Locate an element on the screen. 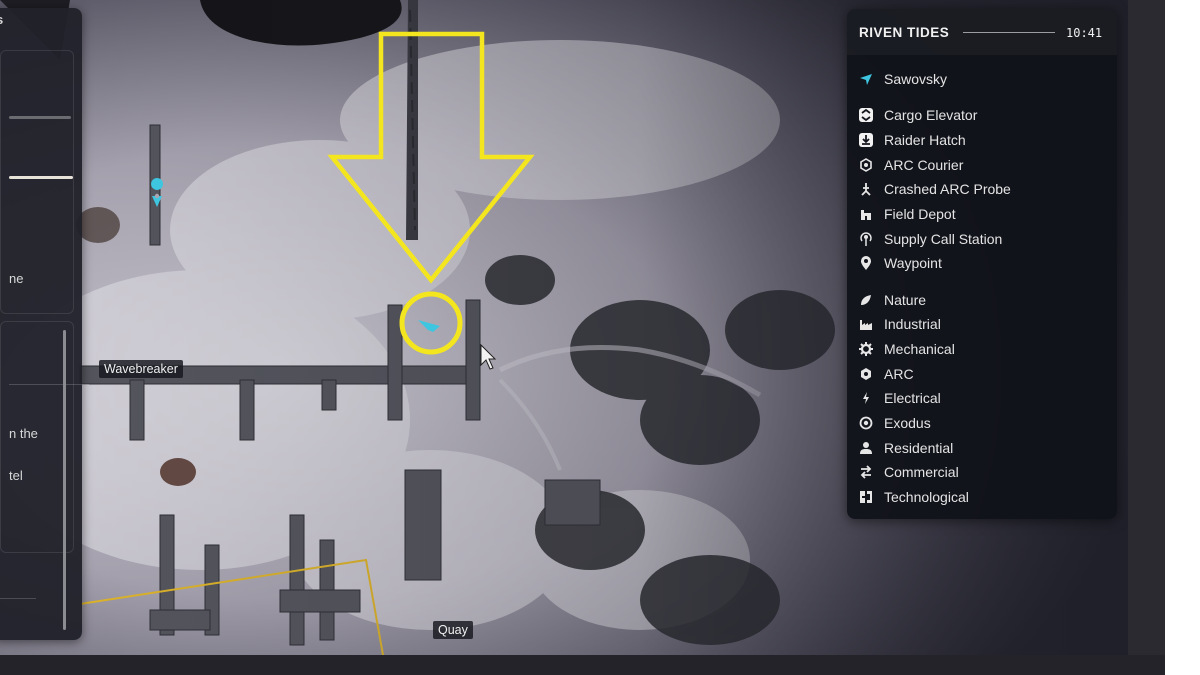 The height and width of the screenshot is (675, 1200). residential-icon is located at coordinates (866, 448).